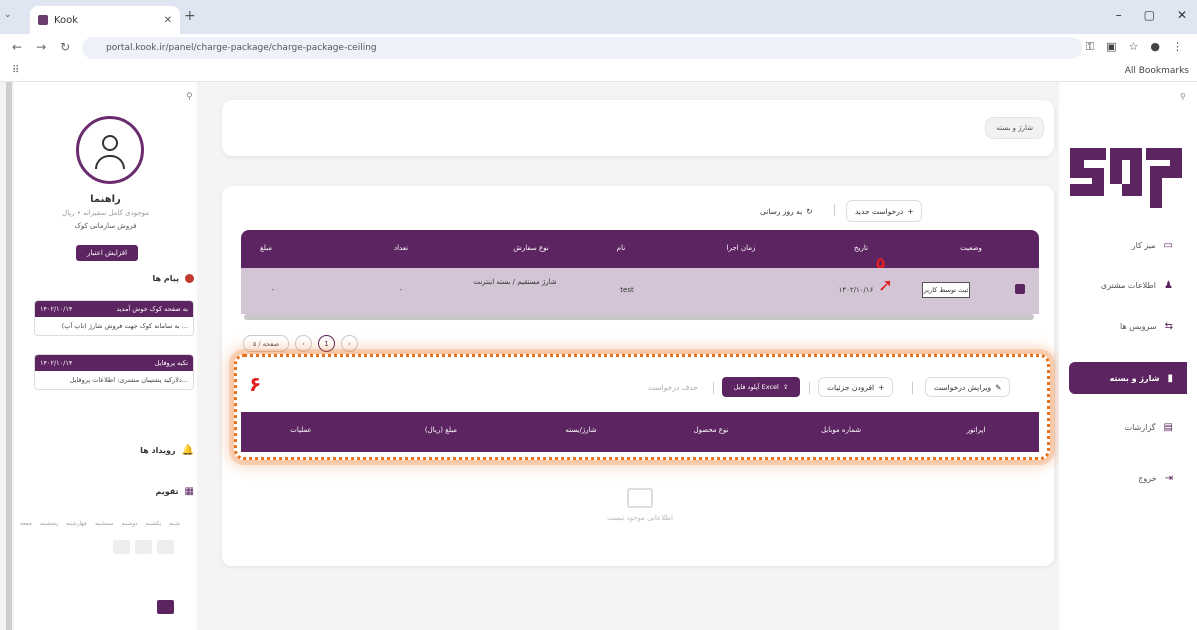 The height and width of the screenshot is (630, 1197). What do you see at coordinates (190, 16) in the screenshot?
I see `new-tab-icon: +` at bounding box center [190, 16].